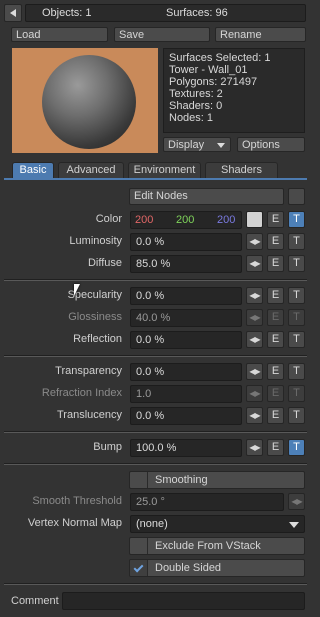 The width and height of the screenshot is (320, 617). Describe the element at coordinates (206, 196) in the screenshot. I see `edit-nodes-button: Edit Nodes` at that location.